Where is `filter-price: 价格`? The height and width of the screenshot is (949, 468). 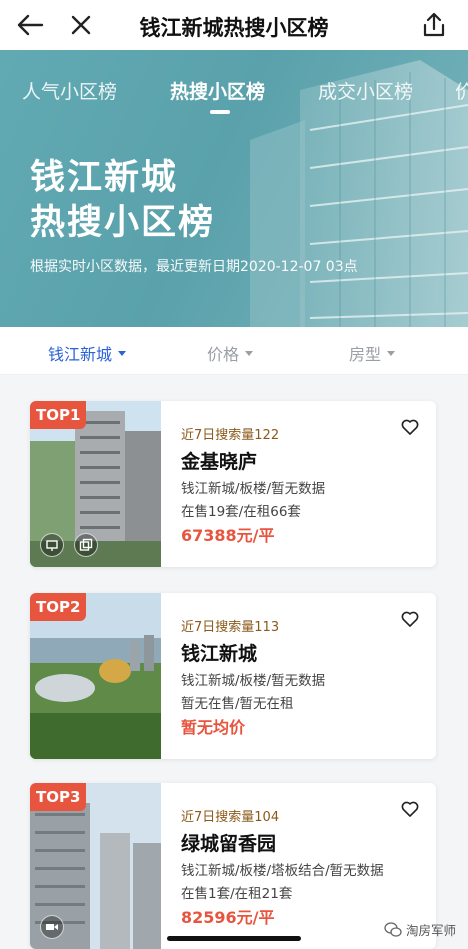
filter-price: 价格 is located at coordinates (230, 353).